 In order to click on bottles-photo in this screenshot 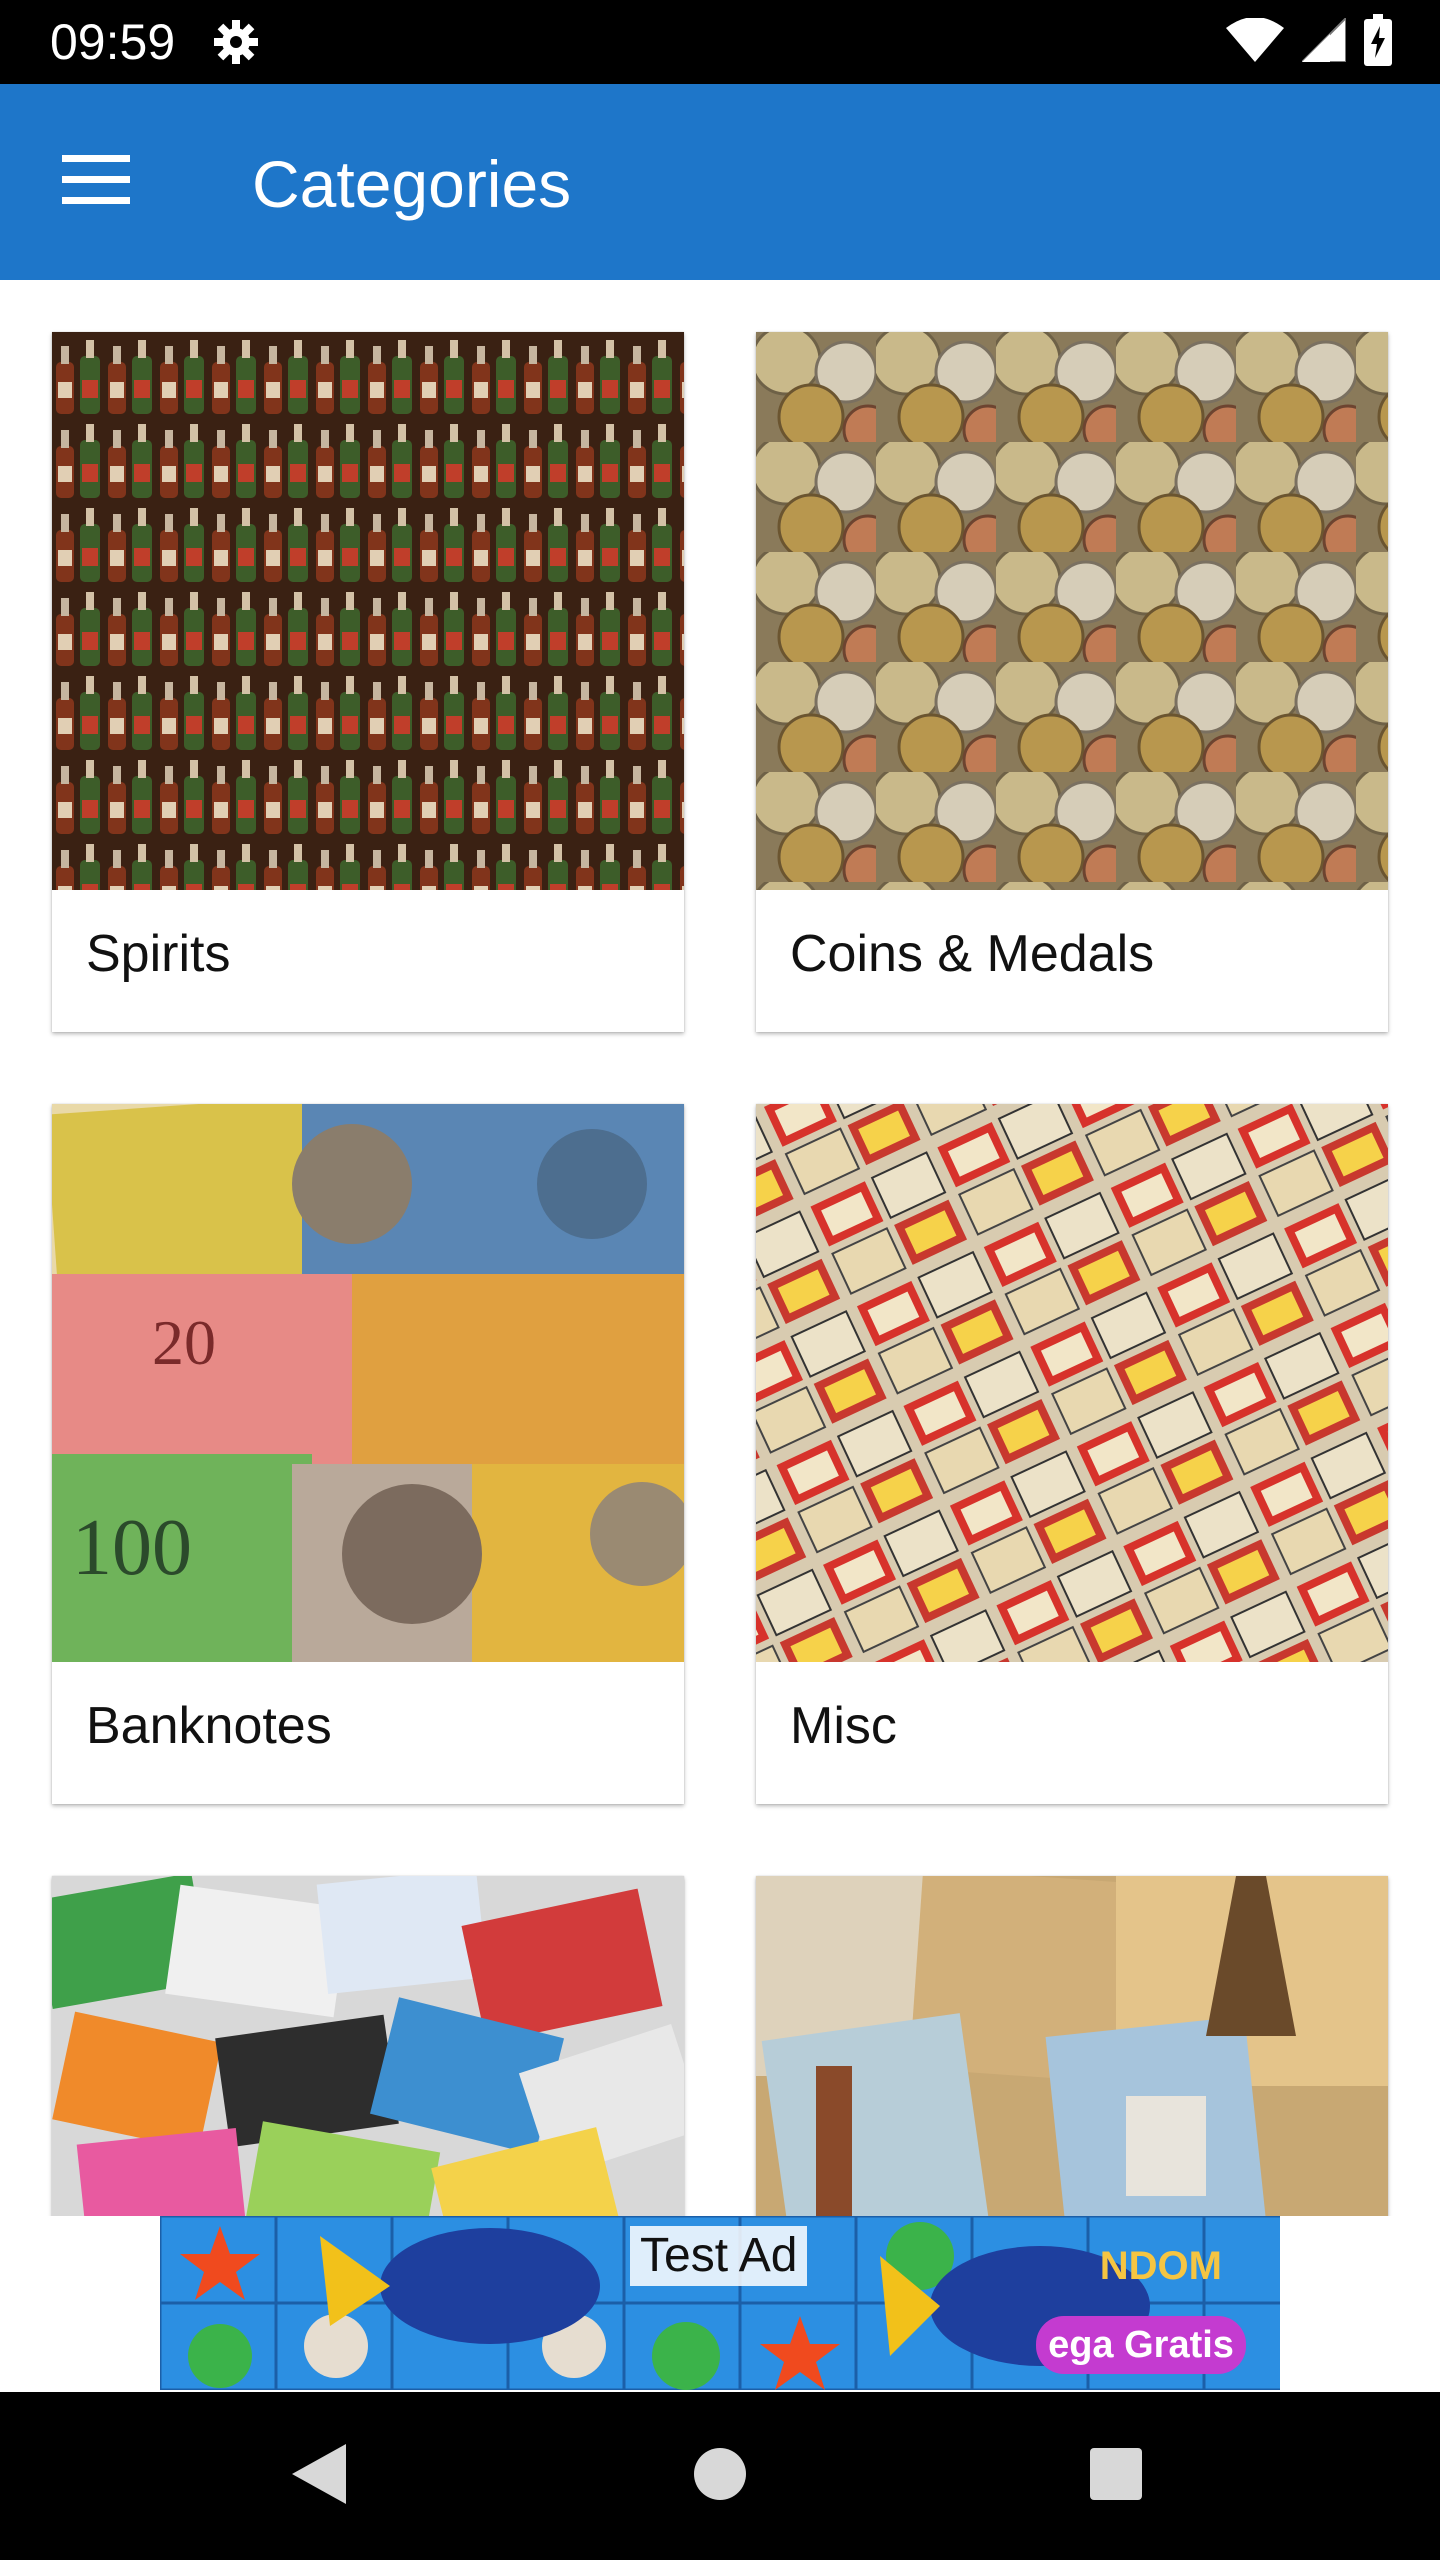, I will do `click(368, 611)`.